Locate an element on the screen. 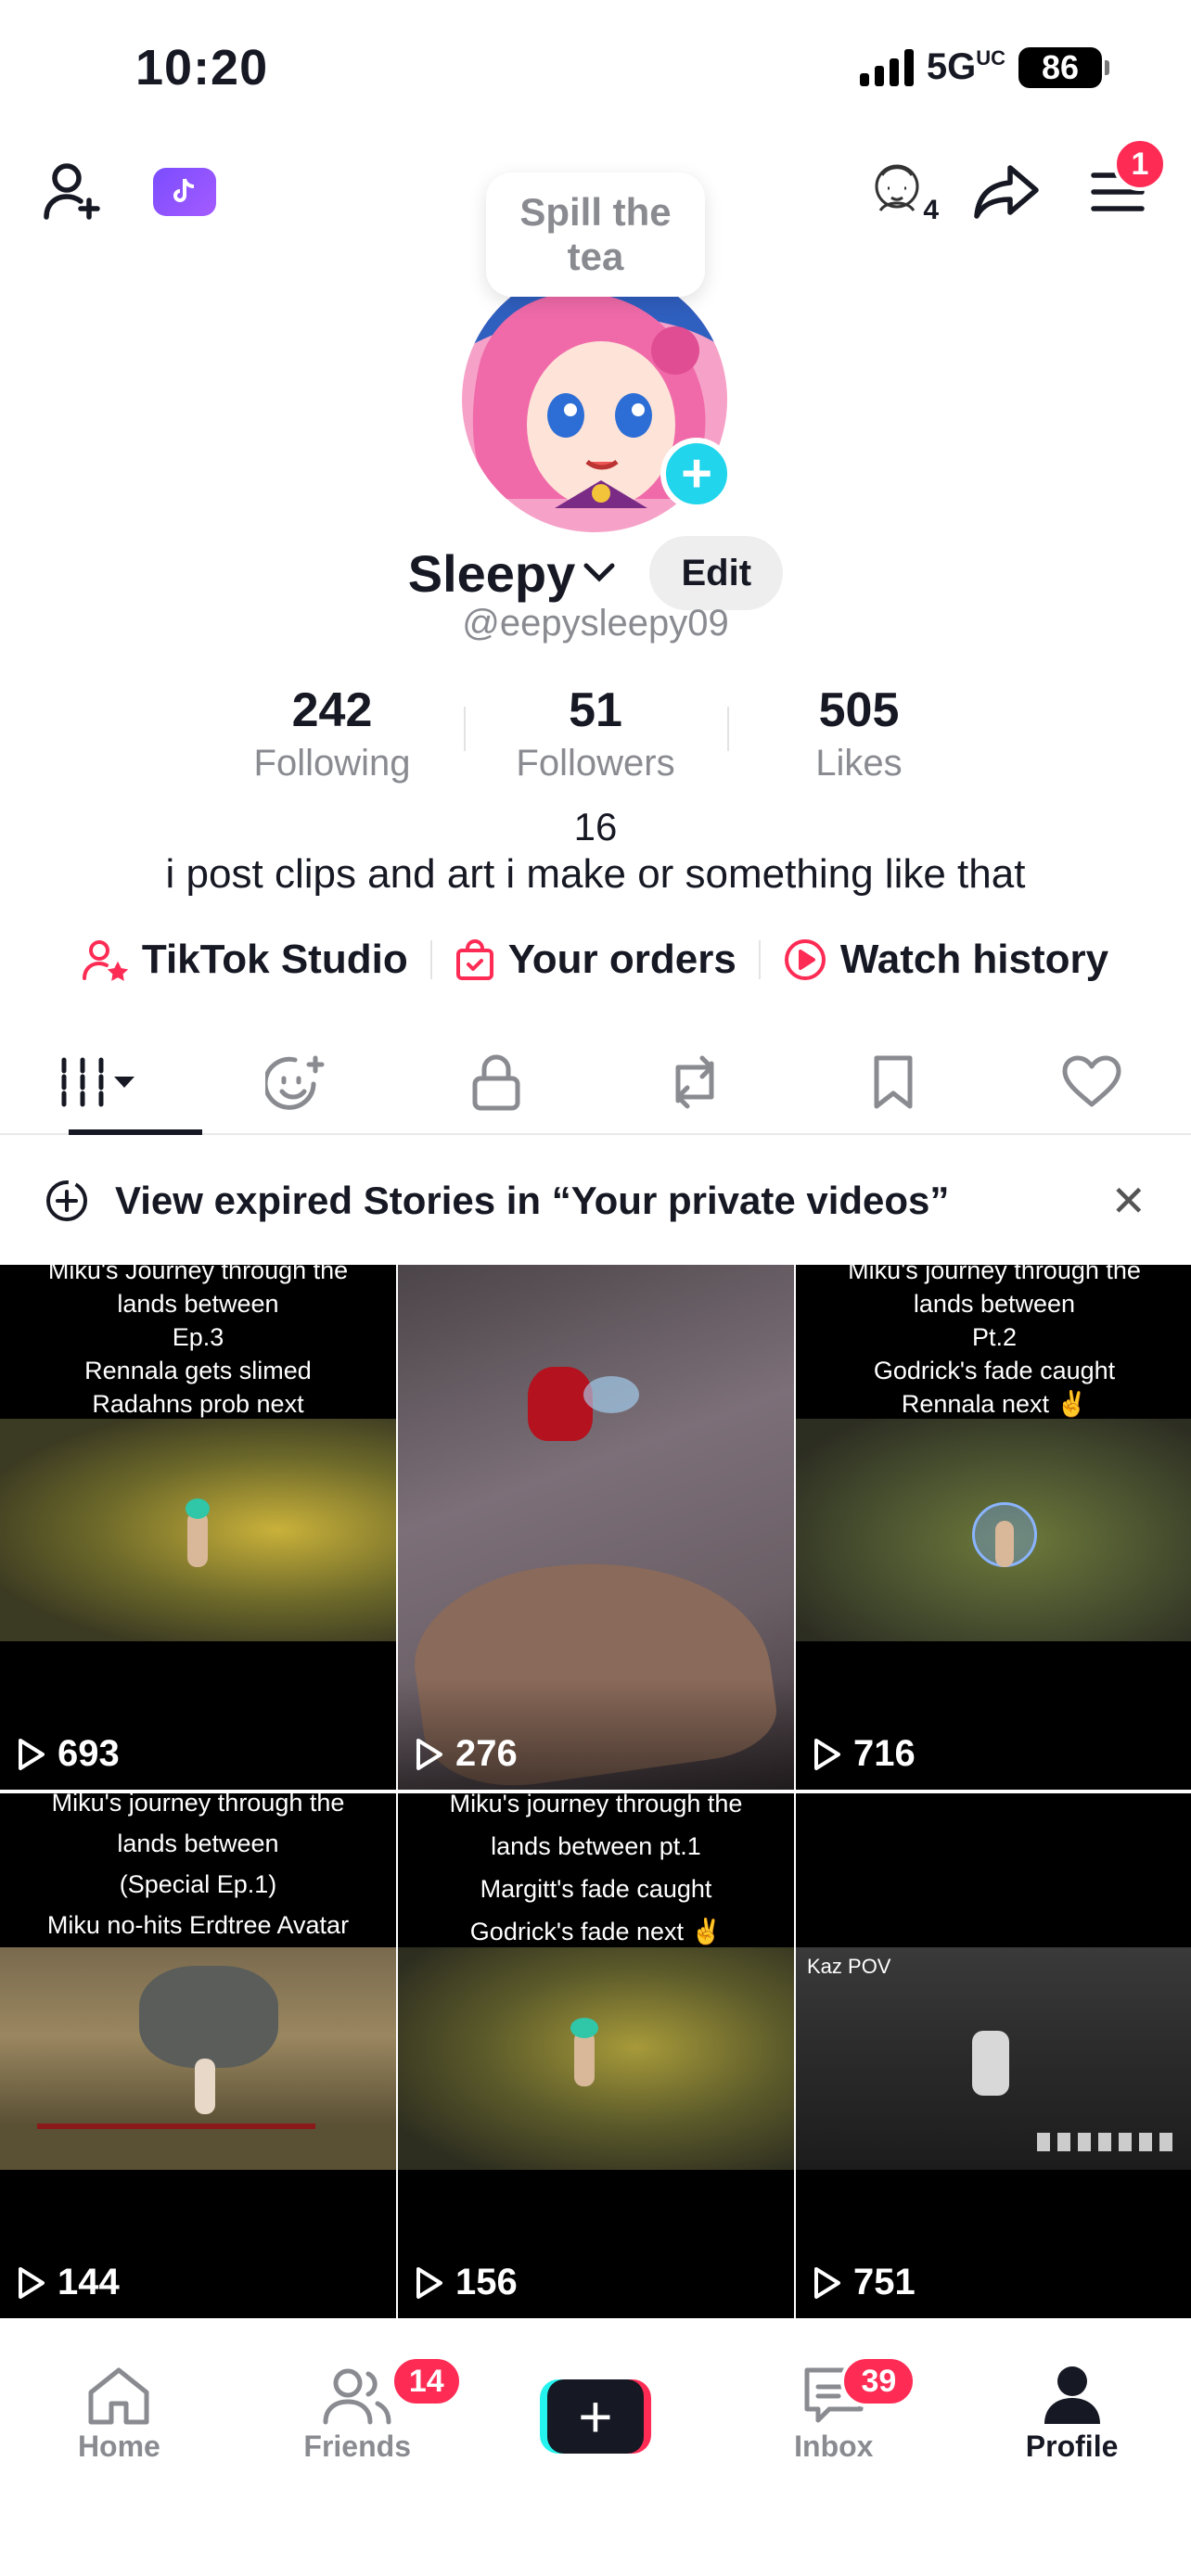 Image resolution: width=1191 pixels, height=2576 pixels. network-label: 5GUC is located at coordinates (966, 66).